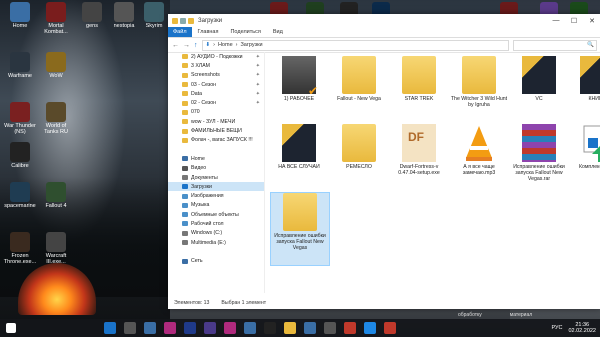 The height and width of the screenshot is (337, 600). What do you see at coordinates (56, 118) in the screenshot?
I see `desktop-icon: World of Tanks RU` at bounding box center [56, 118].